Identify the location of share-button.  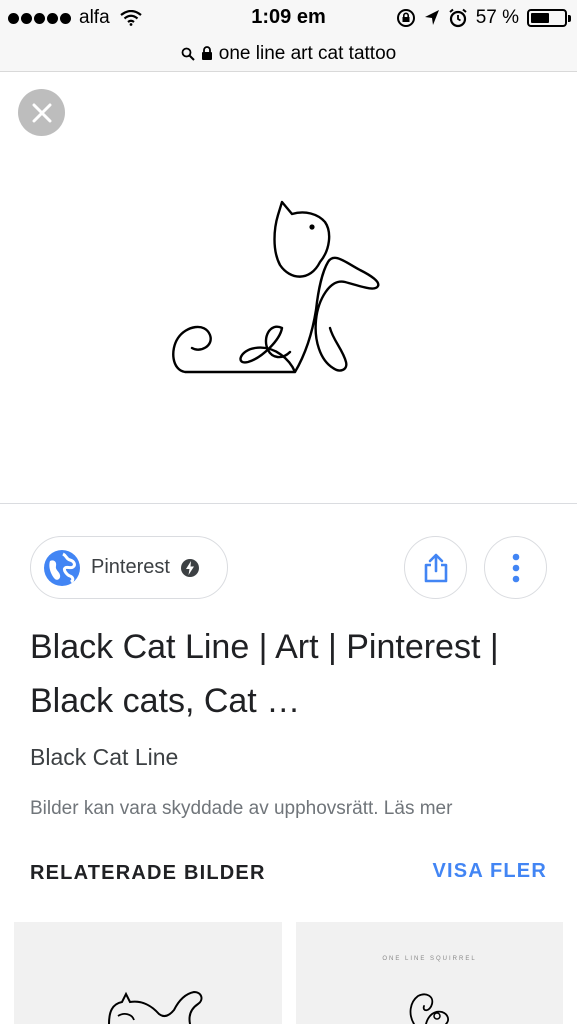
(435, 567).